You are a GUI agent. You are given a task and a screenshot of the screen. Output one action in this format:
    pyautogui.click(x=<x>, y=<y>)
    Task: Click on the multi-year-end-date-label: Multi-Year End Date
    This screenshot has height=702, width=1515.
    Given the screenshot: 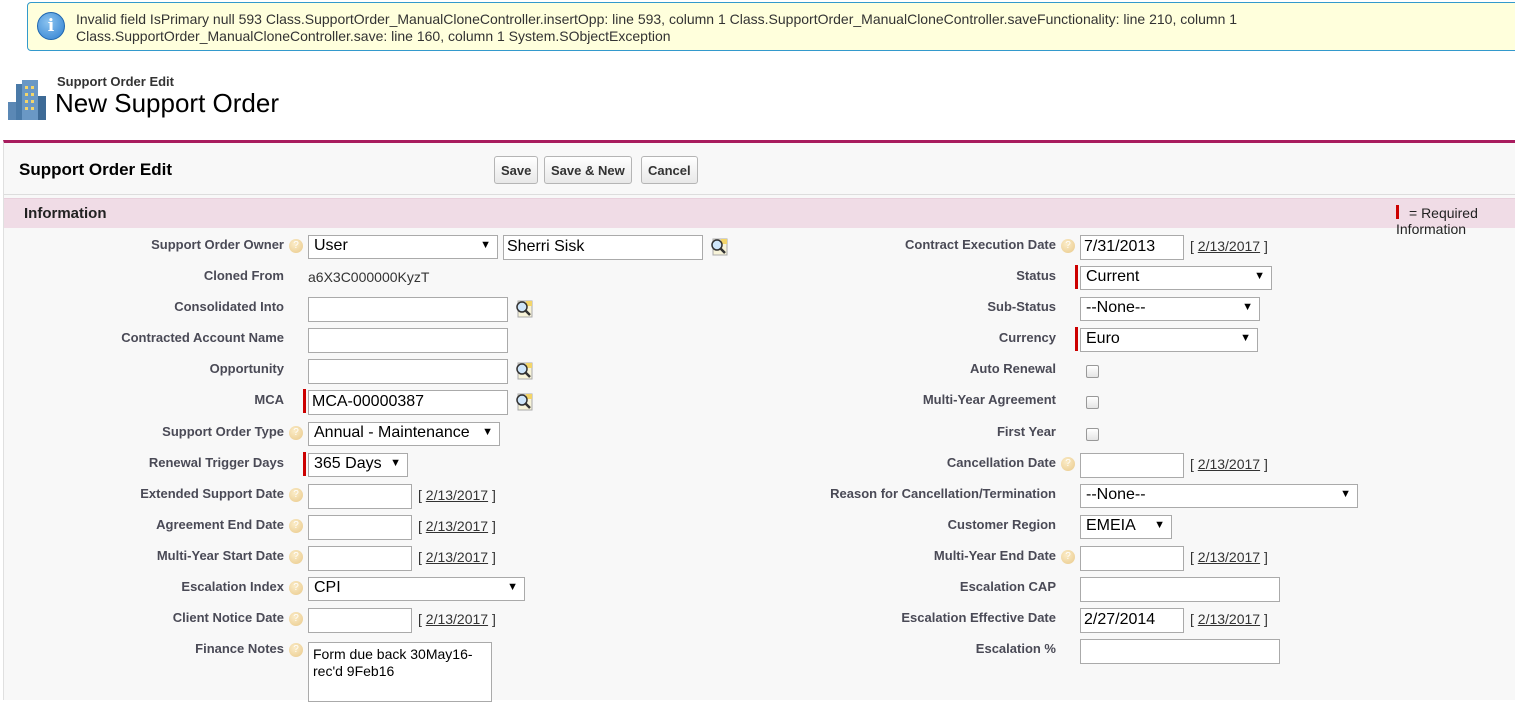 What is the action you would take?
    pyautogui.click(x=994, y=555)
    